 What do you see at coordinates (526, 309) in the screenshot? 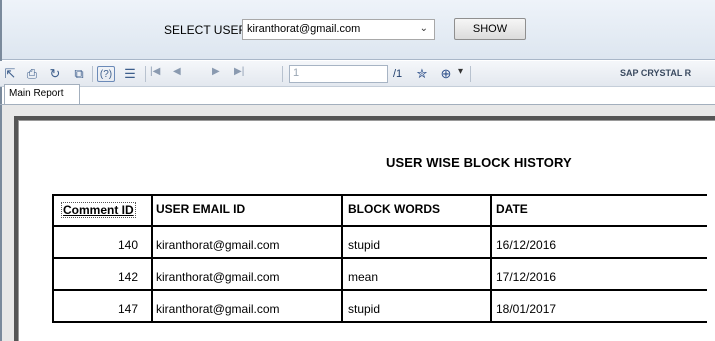
I see `table-cell-date: 18/01/2017` at bounding box center [526, 309].